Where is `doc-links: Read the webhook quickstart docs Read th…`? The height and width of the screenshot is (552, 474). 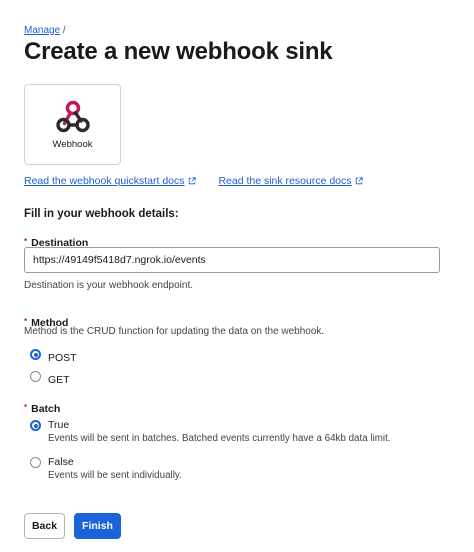 doc-links: Read the webhook quickstart docs Read th… is located at coordinates (193, 181).